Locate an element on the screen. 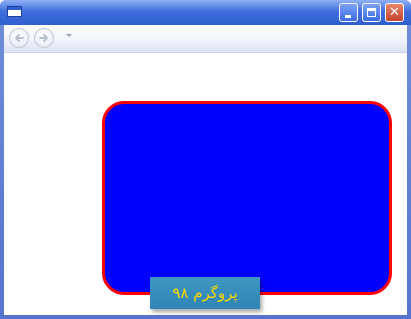 This screenshot has width=411, height=319. navigation-bar is located at coordinates (205, 39).